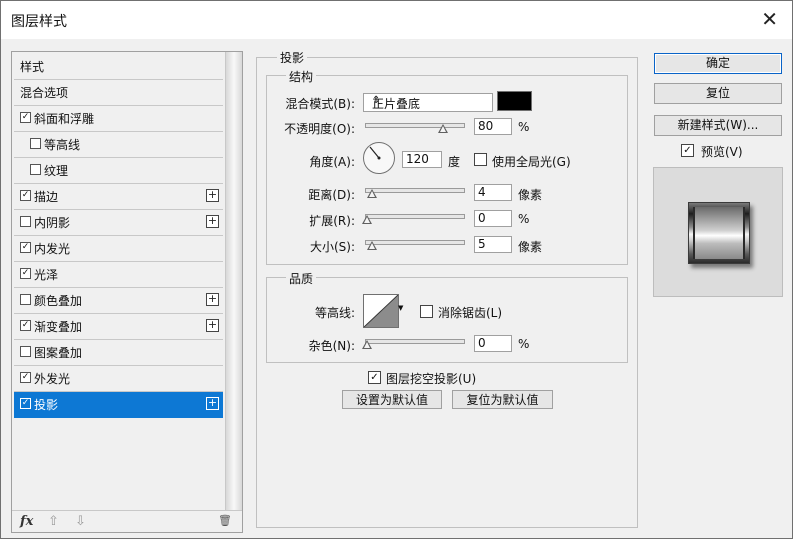 This screenshot has width=793, height=539. Describe the element at coordinates (524, 127) in the screenshot. I see `opacity-unit: %` at that location.